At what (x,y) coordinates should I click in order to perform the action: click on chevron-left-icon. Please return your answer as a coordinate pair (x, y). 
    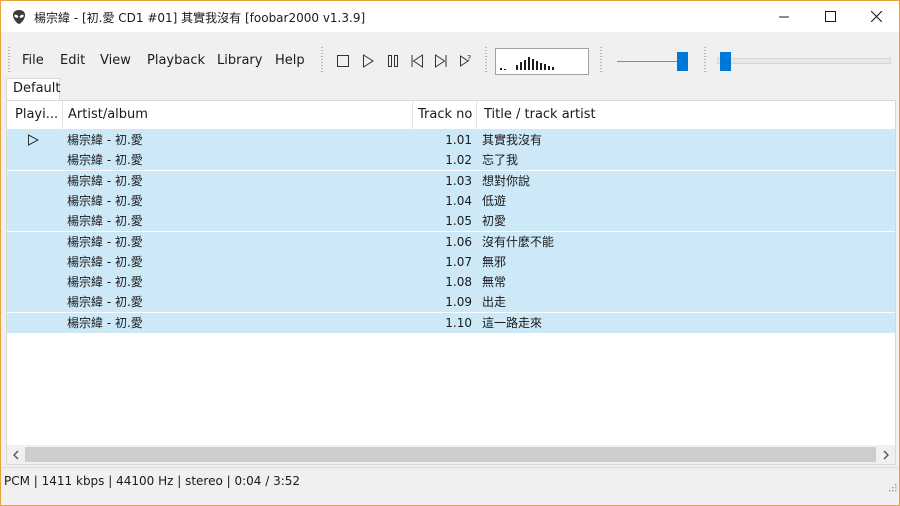
    Looking at the image, I should click on (16, 454).